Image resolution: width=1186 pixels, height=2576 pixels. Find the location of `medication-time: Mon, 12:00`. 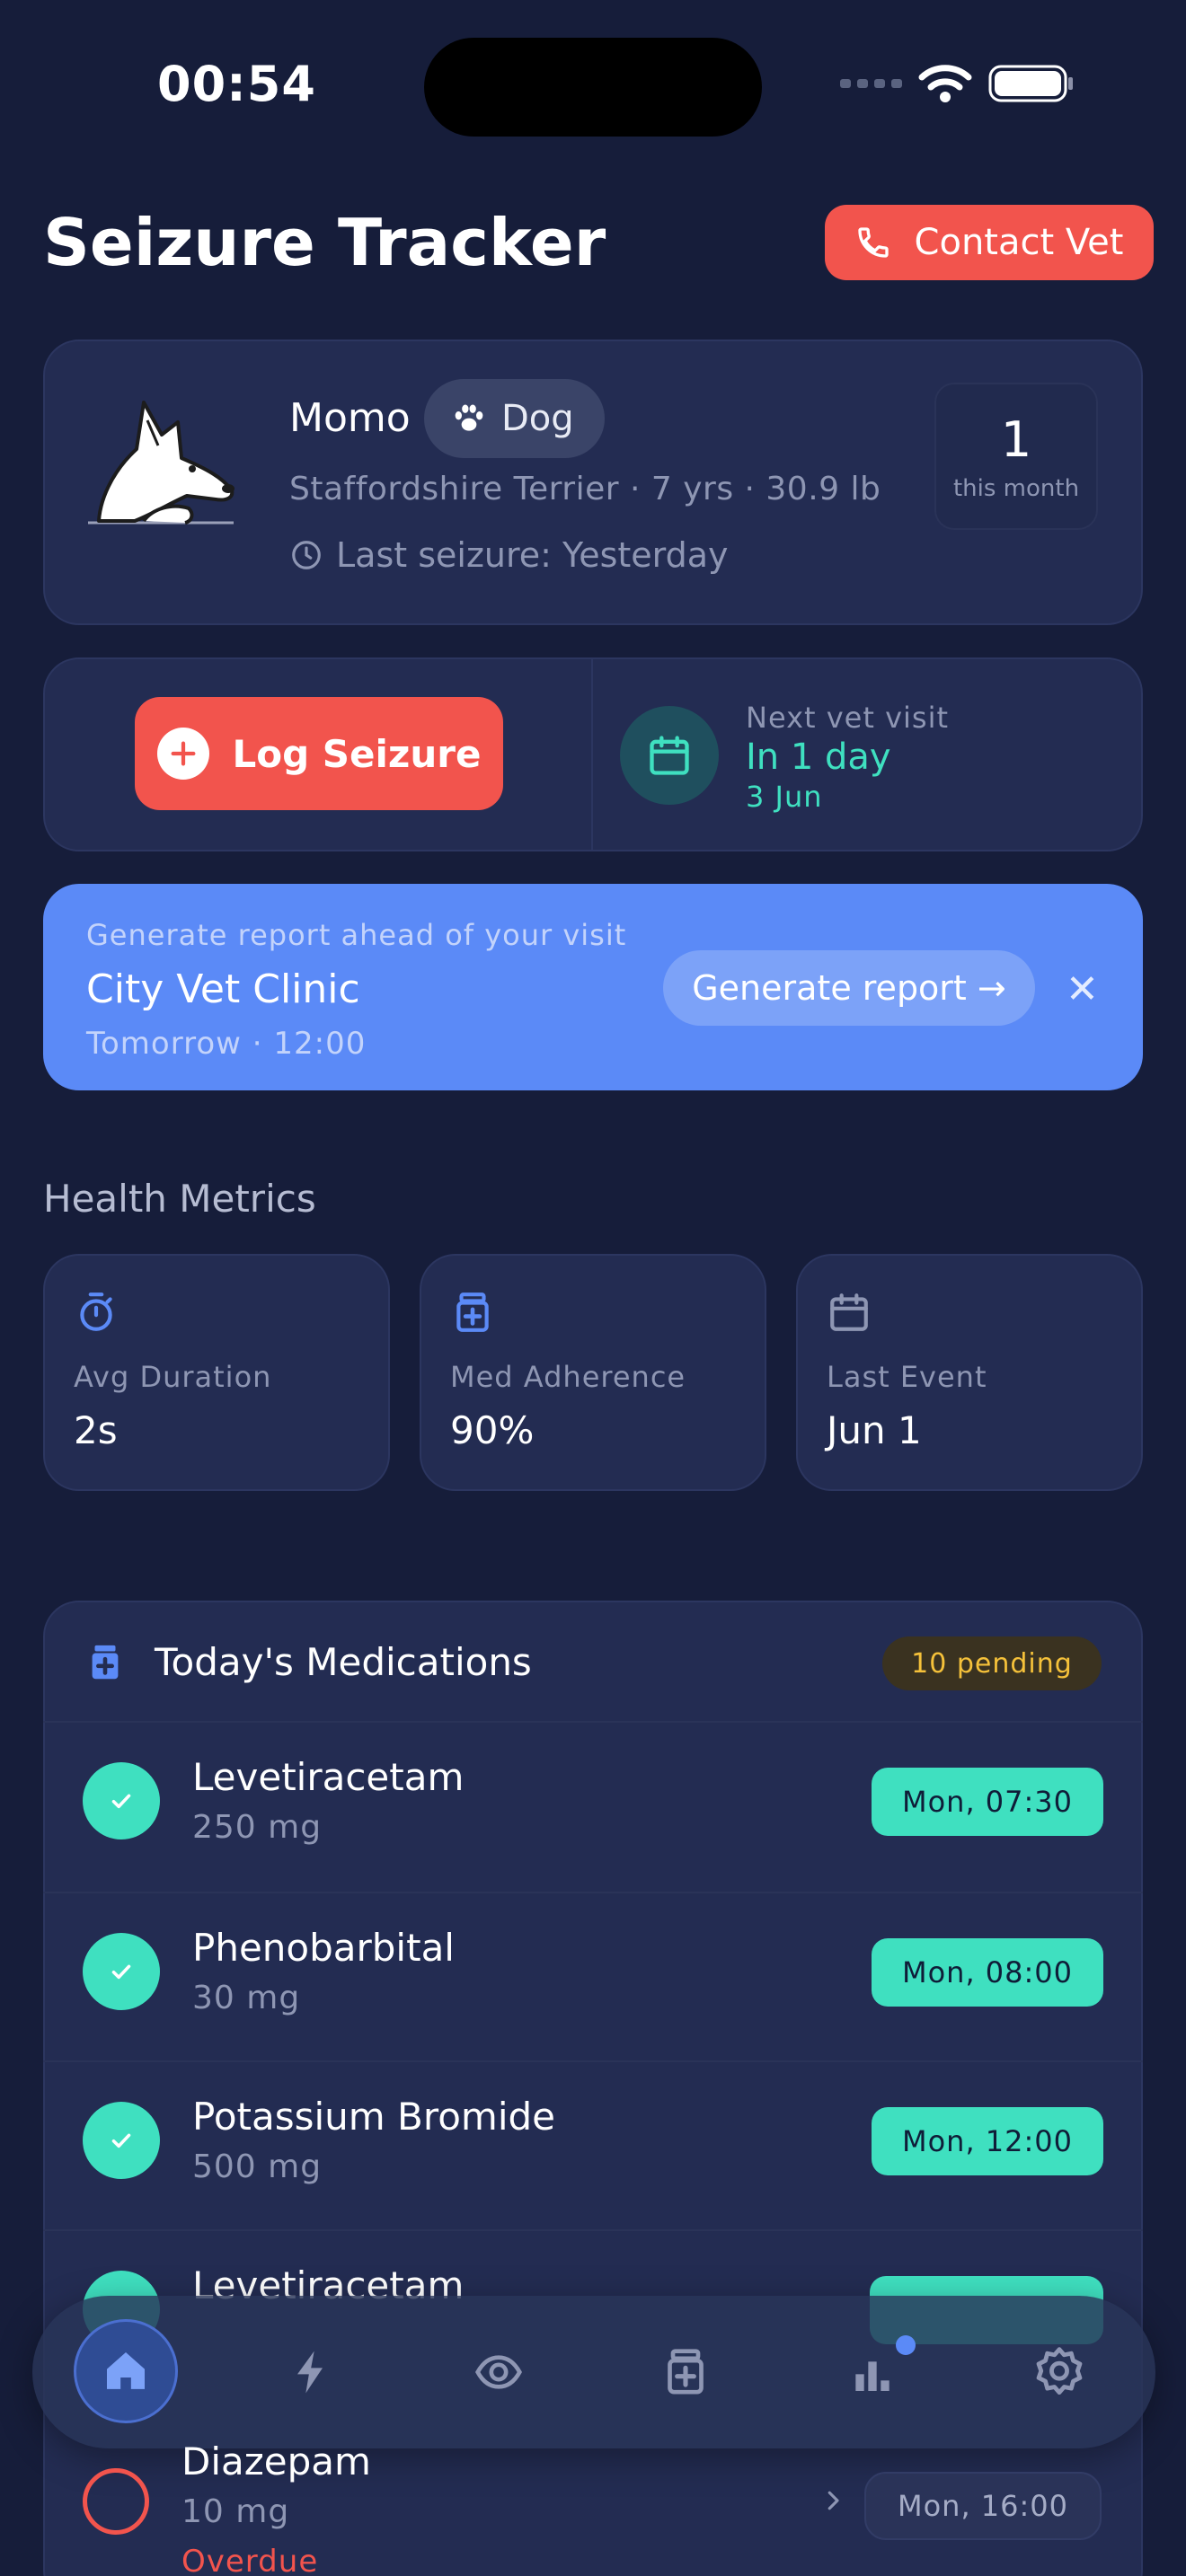

medication-time: Mon, 12:00 is located at coordinates (987, 2141).